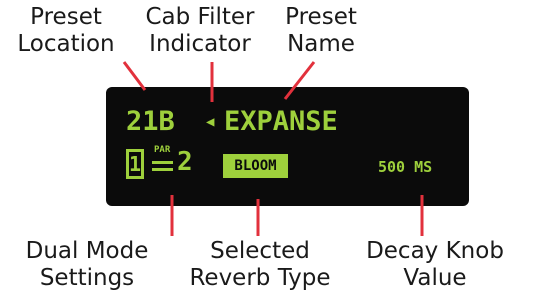 This screenshot has height=301, width=534. Describe the element at coordinates (150, 121) in the screenshot. I see `preset-location-display: 21B` at that location.